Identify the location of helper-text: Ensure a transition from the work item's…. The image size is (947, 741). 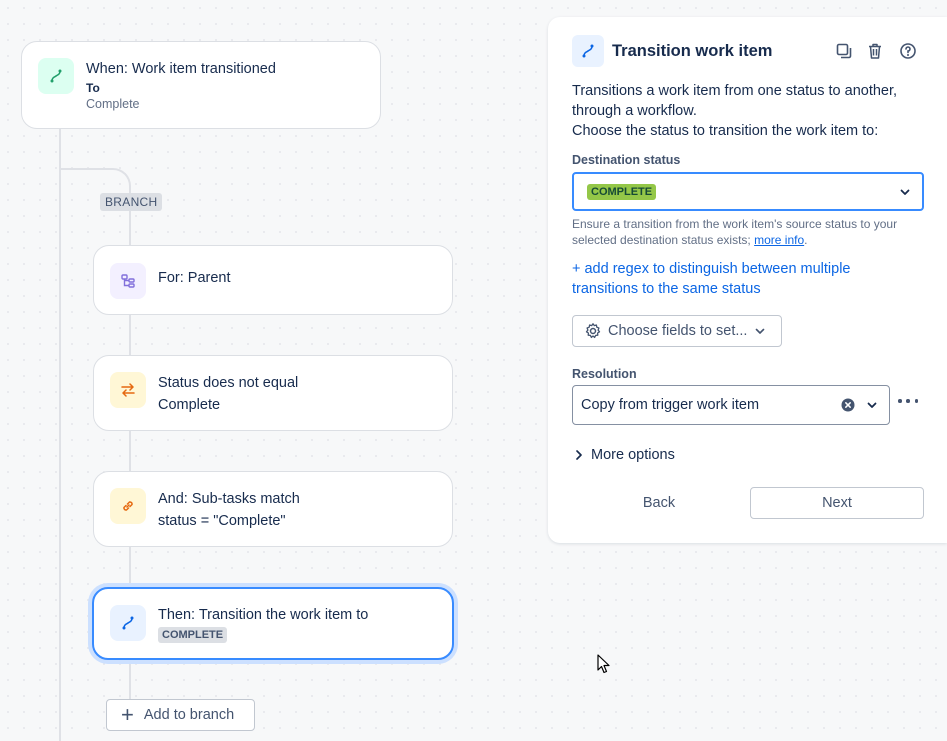
(735, 232).